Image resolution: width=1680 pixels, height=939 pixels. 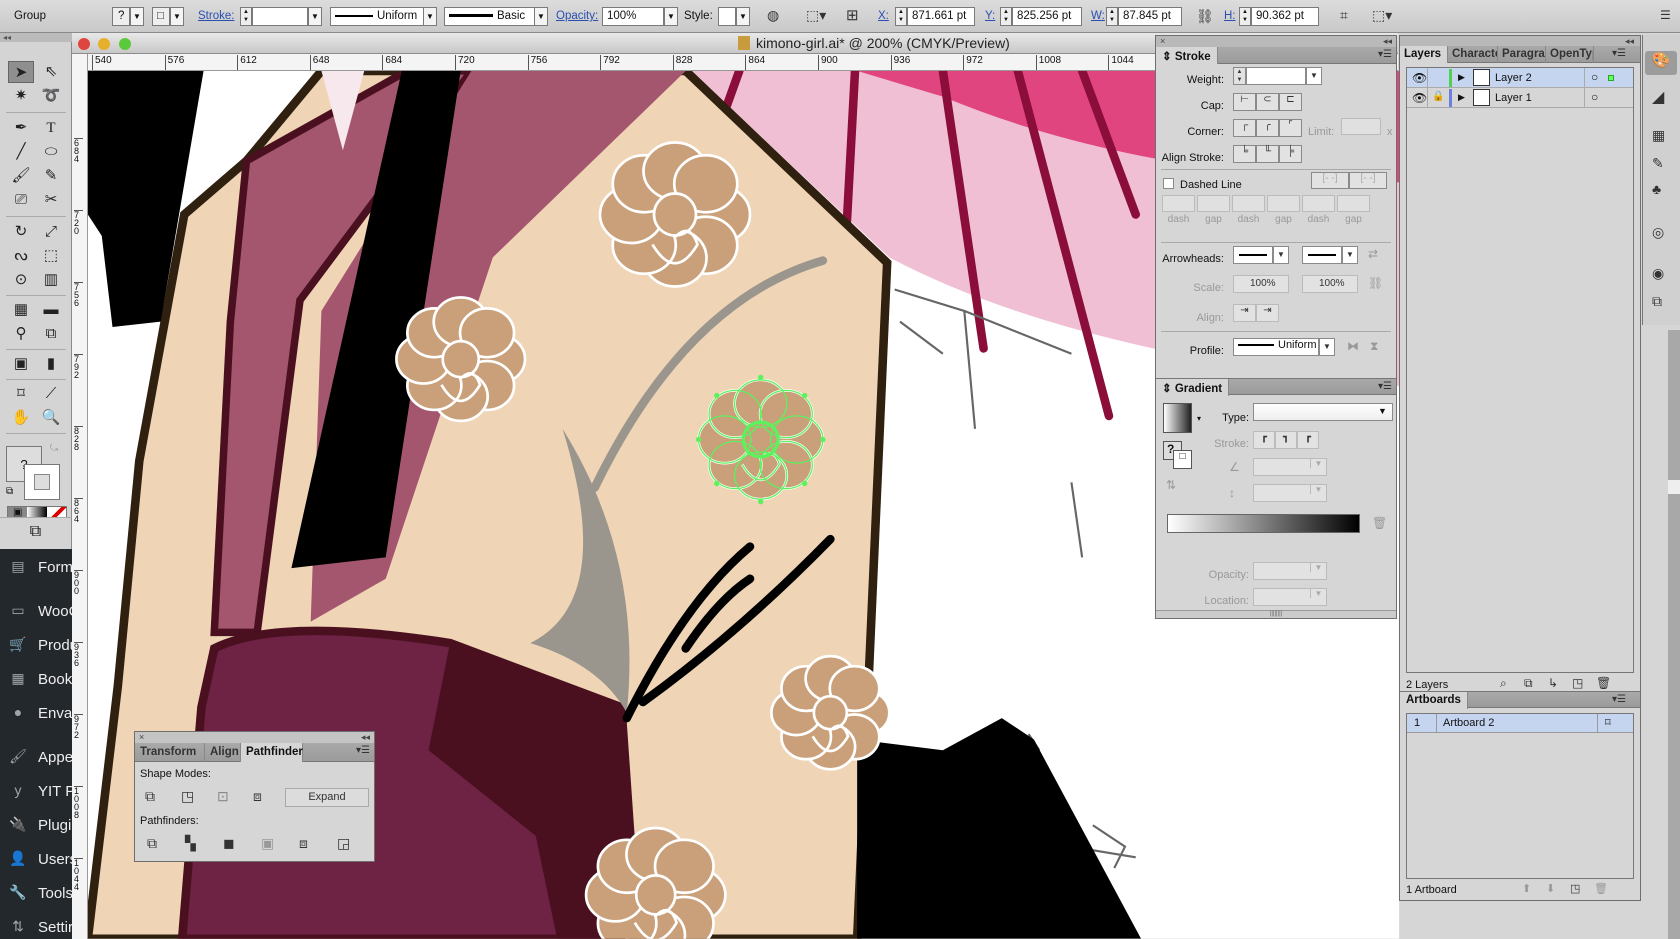 I want to click on wp-menu-item: 🔌 Plugi, so click(x=36, y=826).